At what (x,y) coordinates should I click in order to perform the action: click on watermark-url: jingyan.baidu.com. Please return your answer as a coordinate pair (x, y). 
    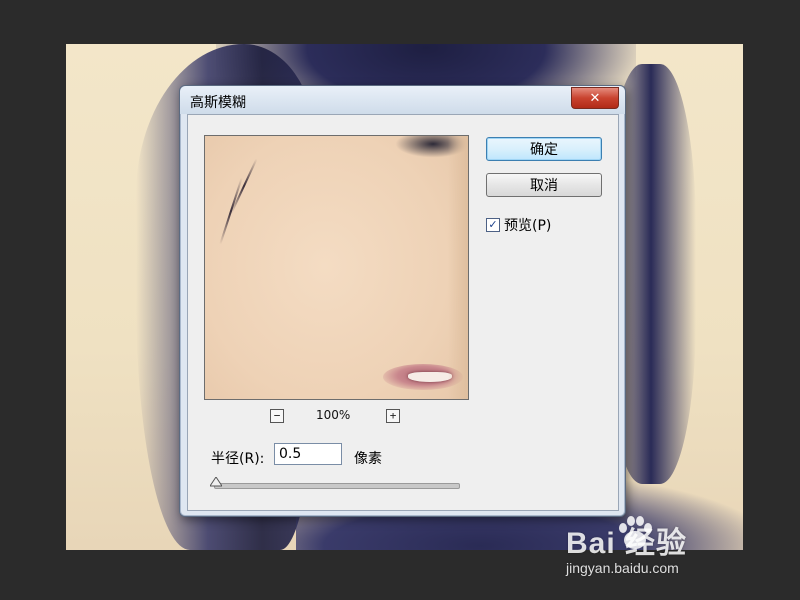
    Looking at the image, I should click on (622, 568).